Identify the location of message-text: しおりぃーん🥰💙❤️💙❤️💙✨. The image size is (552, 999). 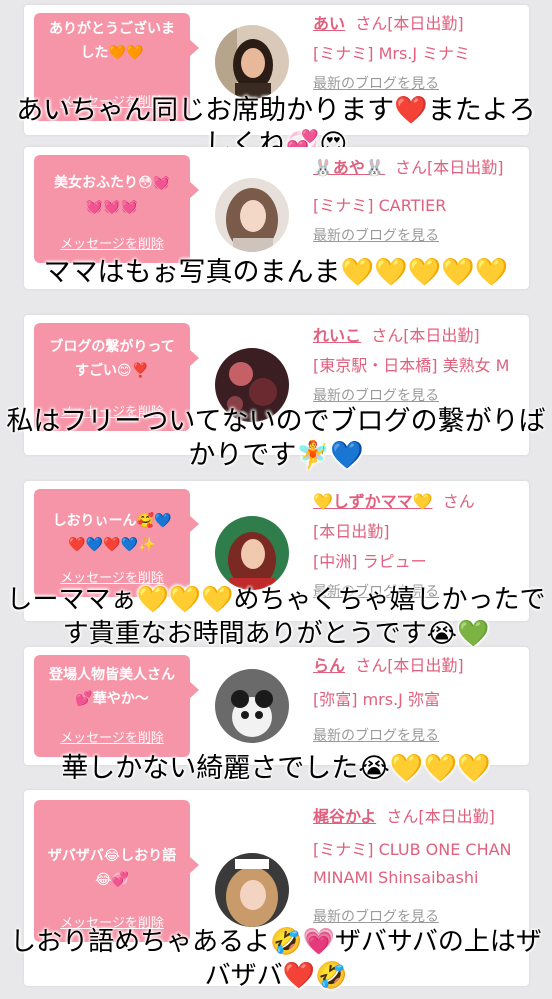
(112, 533).